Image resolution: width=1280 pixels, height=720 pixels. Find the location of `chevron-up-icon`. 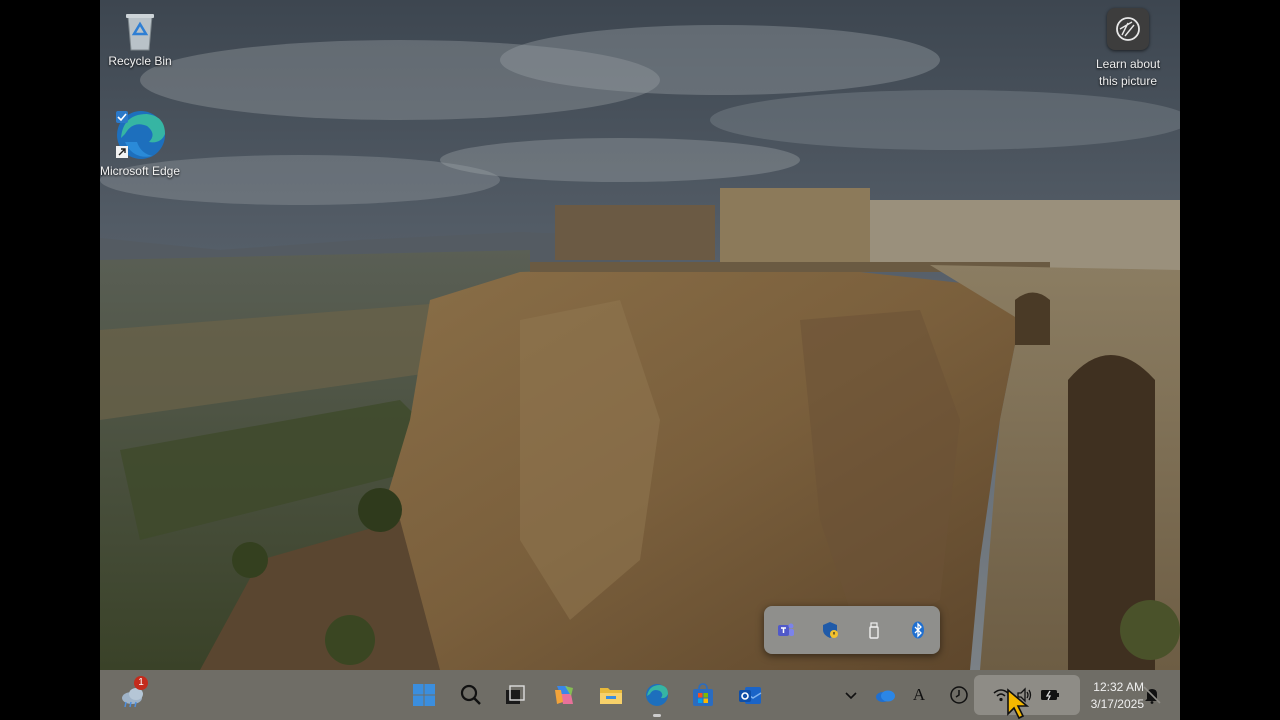

chevron-up-icon is located at coordinates (851, 696).